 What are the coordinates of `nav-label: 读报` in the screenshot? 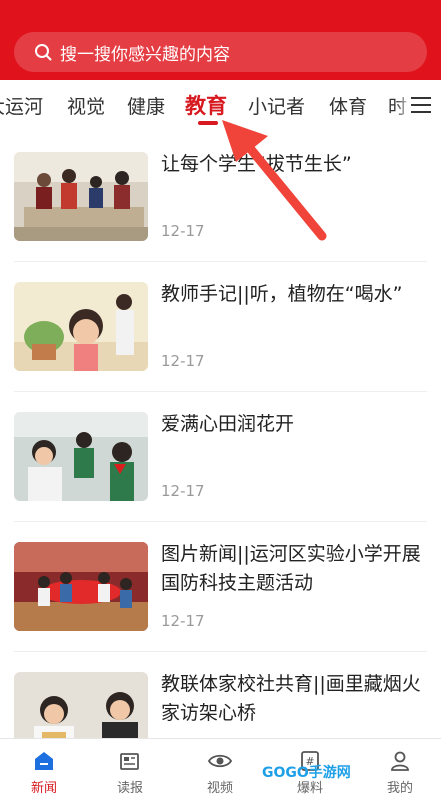 It's located at (129, 788).